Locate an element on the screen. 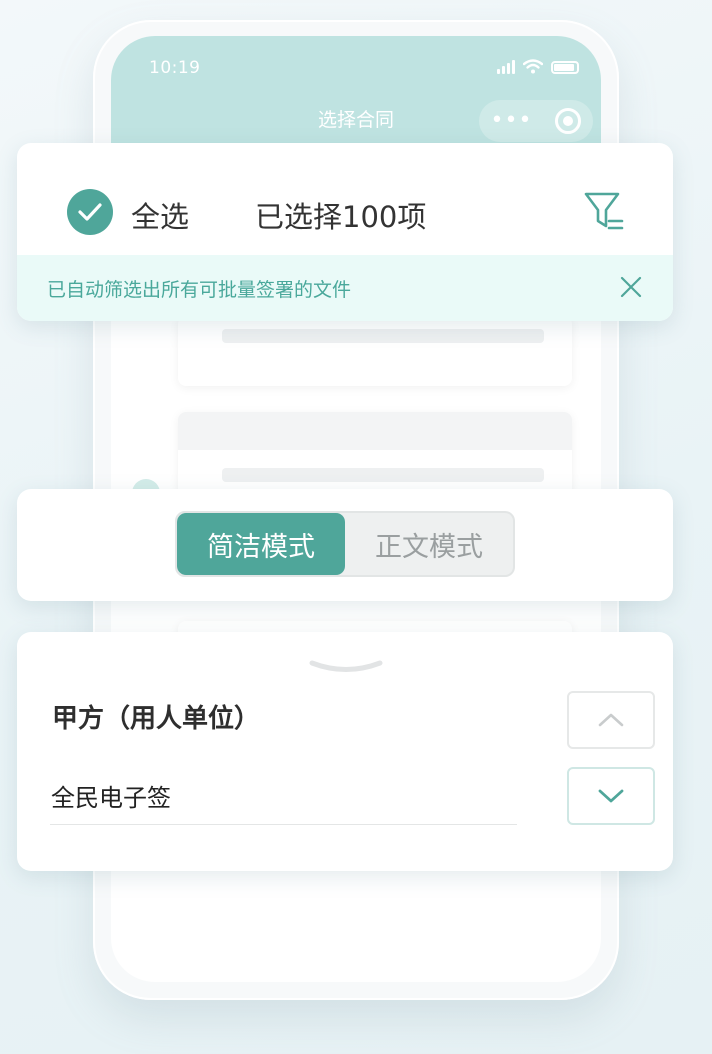  party-value: 全民电子签 is located at coordinates (111, 795).